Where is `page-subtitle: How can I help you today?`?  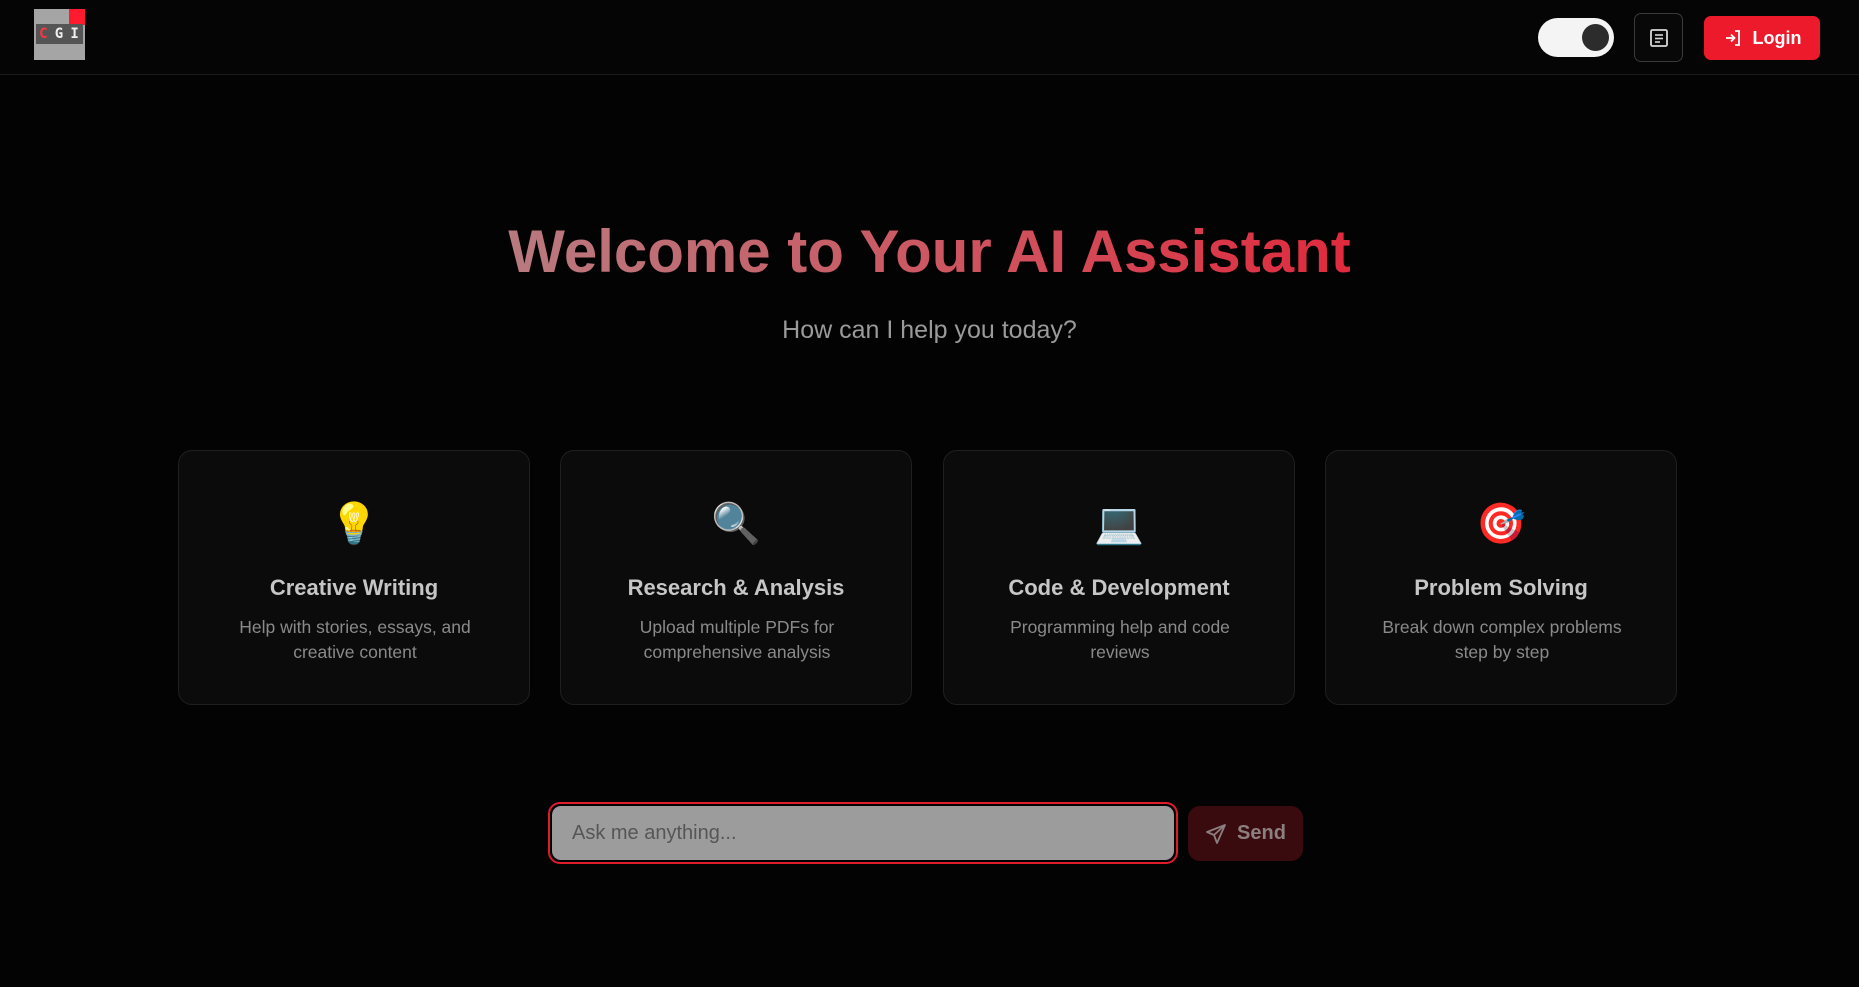 page-subtitle: How can I help you today? is located at coordinates (929, 330).